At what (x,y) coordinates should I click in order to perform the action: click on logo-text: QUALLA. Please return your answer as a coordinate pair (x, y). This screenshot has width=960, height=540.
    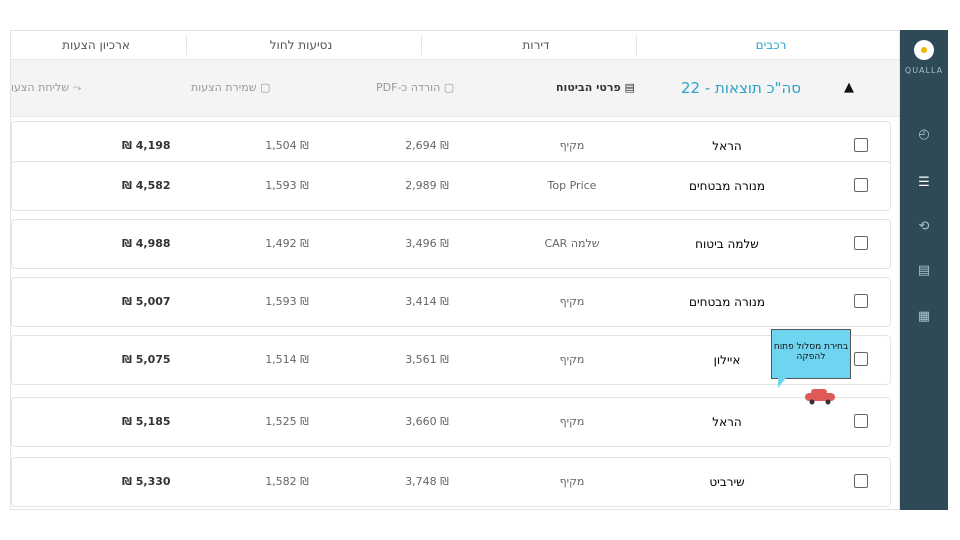
    Looking at the image, I should click on (924, 70).